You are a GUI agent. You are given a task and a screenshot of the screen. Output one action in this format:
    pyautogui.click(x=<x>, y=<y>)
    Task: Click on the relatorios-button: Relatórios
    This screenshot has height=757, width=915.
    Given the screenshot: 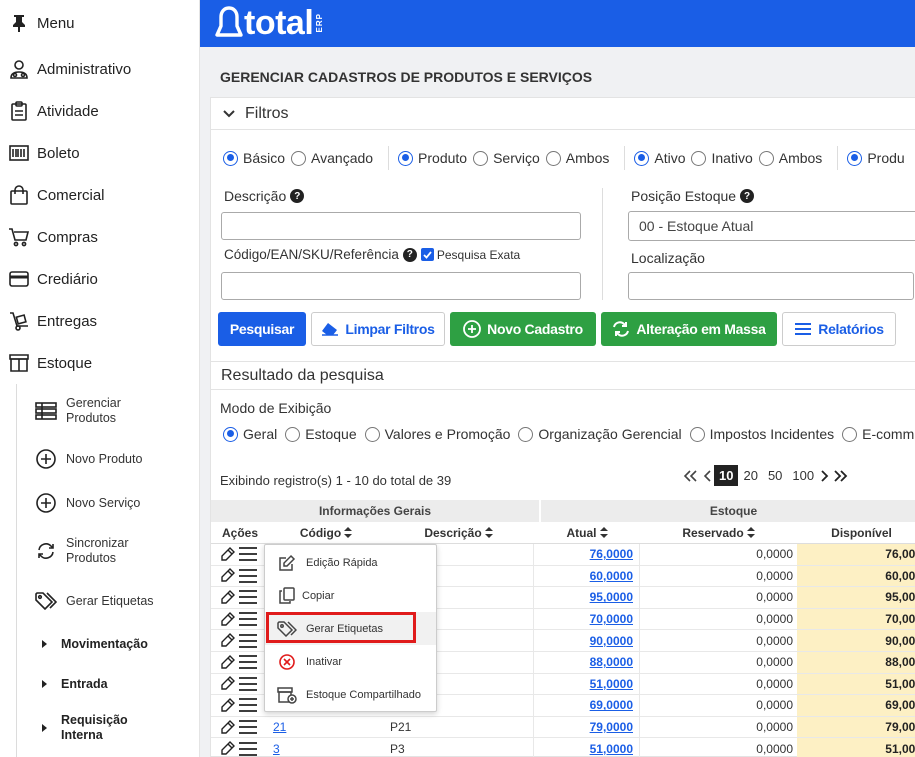 What is the action you would take?
    pyautogui.click(x=839, y=329)
    